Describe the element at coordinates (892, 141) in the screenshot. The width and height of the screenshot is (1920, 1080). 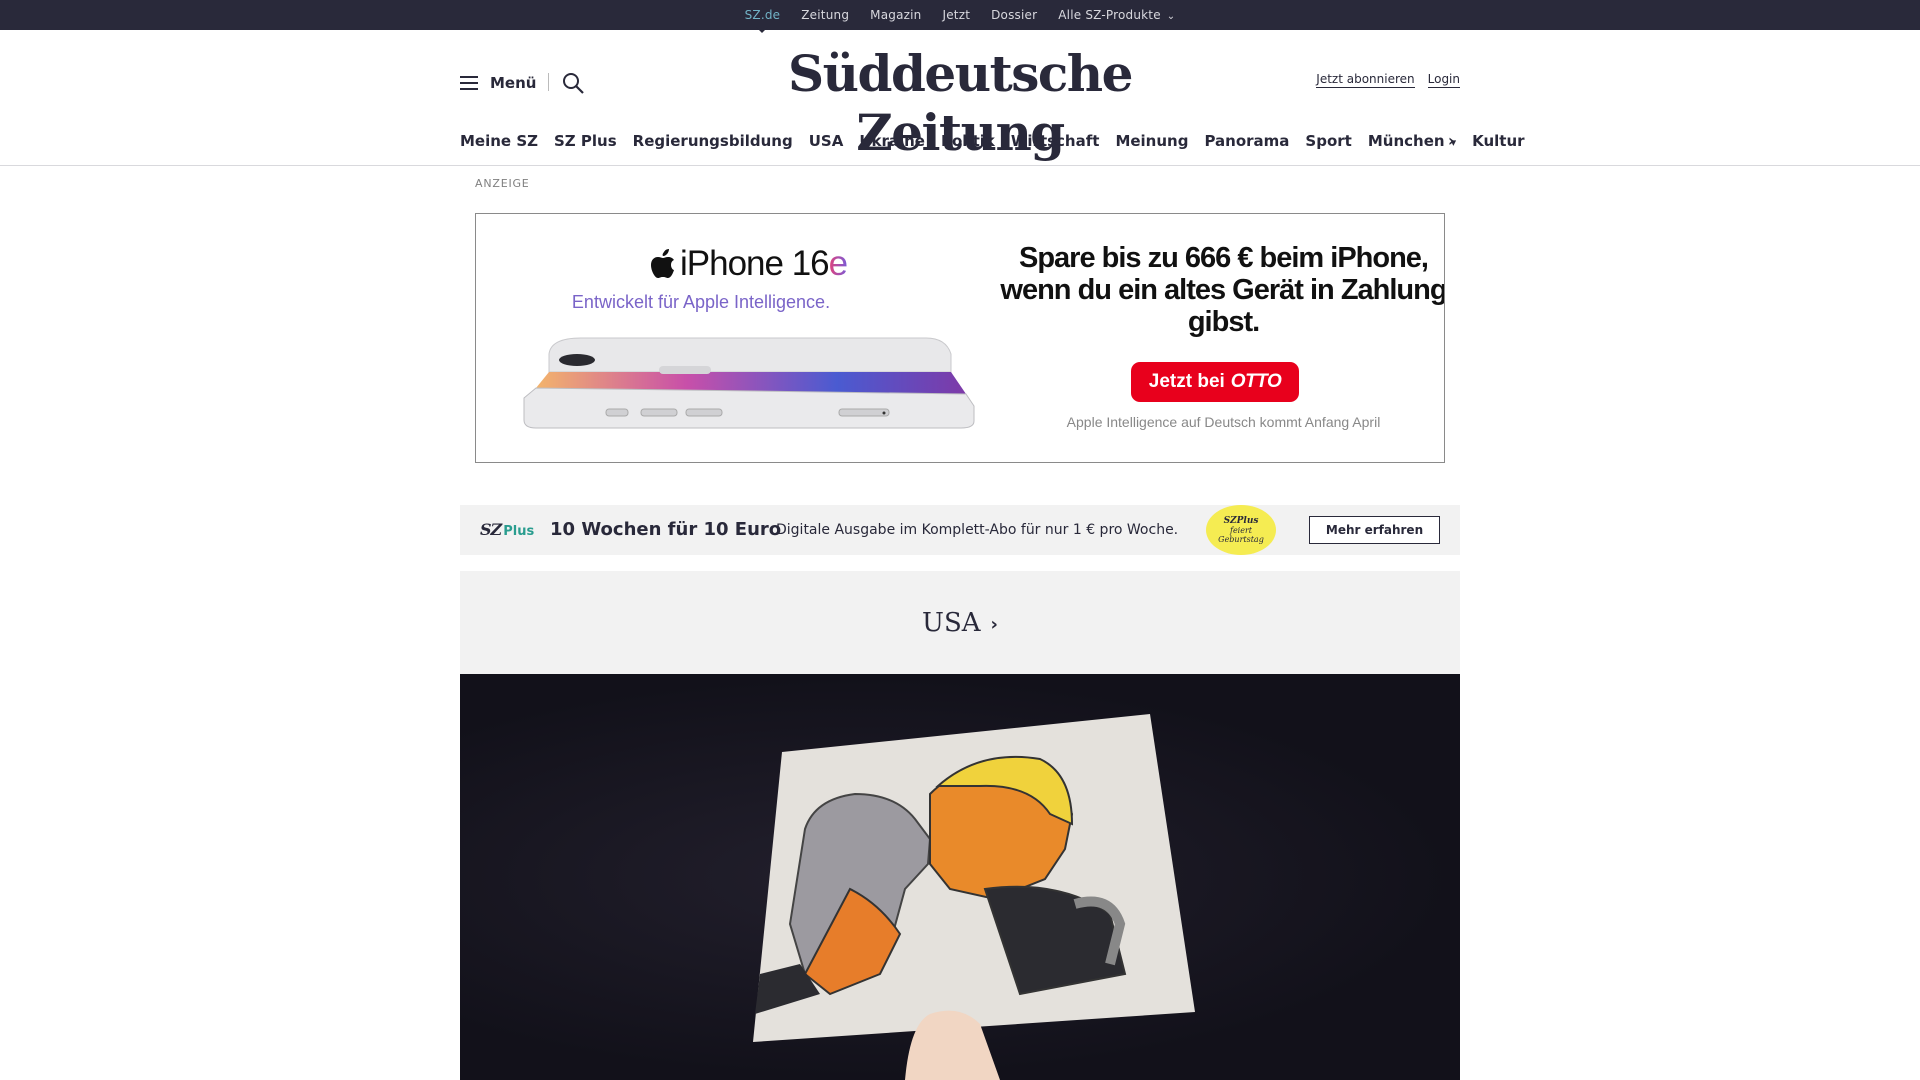
I see `nav-item-ukraine: Ukraine` at that location.